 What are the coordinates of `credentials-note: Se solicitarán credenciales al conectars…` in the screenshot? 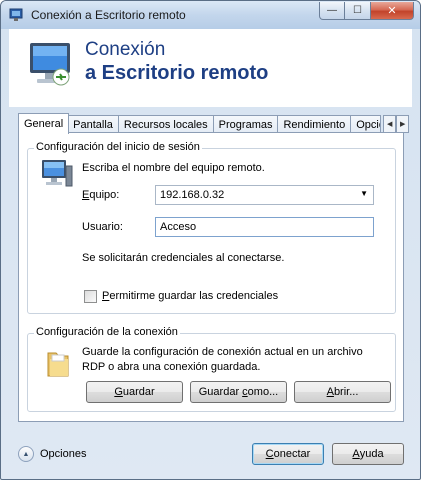 It's located at (183, 258).